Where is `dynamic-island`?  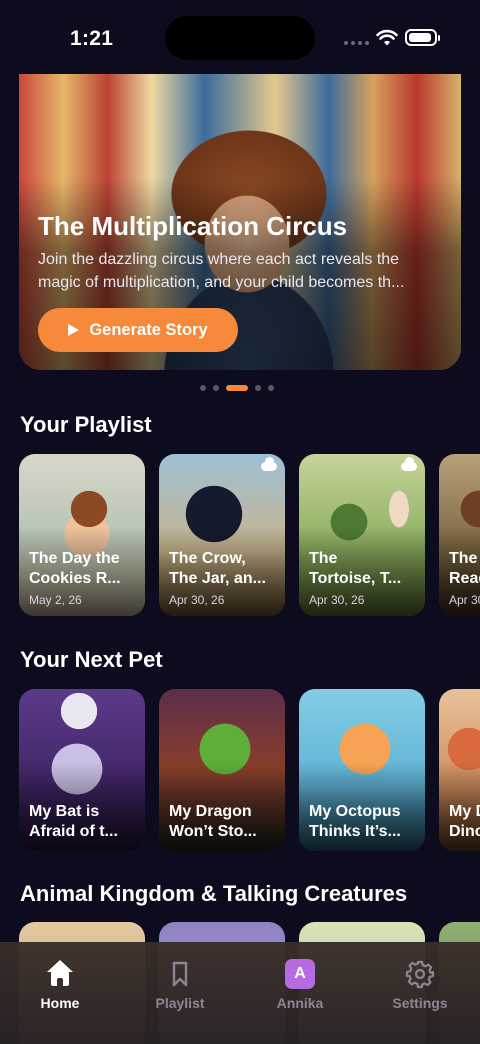 dynamic-island is located at coordinates (240, 38).